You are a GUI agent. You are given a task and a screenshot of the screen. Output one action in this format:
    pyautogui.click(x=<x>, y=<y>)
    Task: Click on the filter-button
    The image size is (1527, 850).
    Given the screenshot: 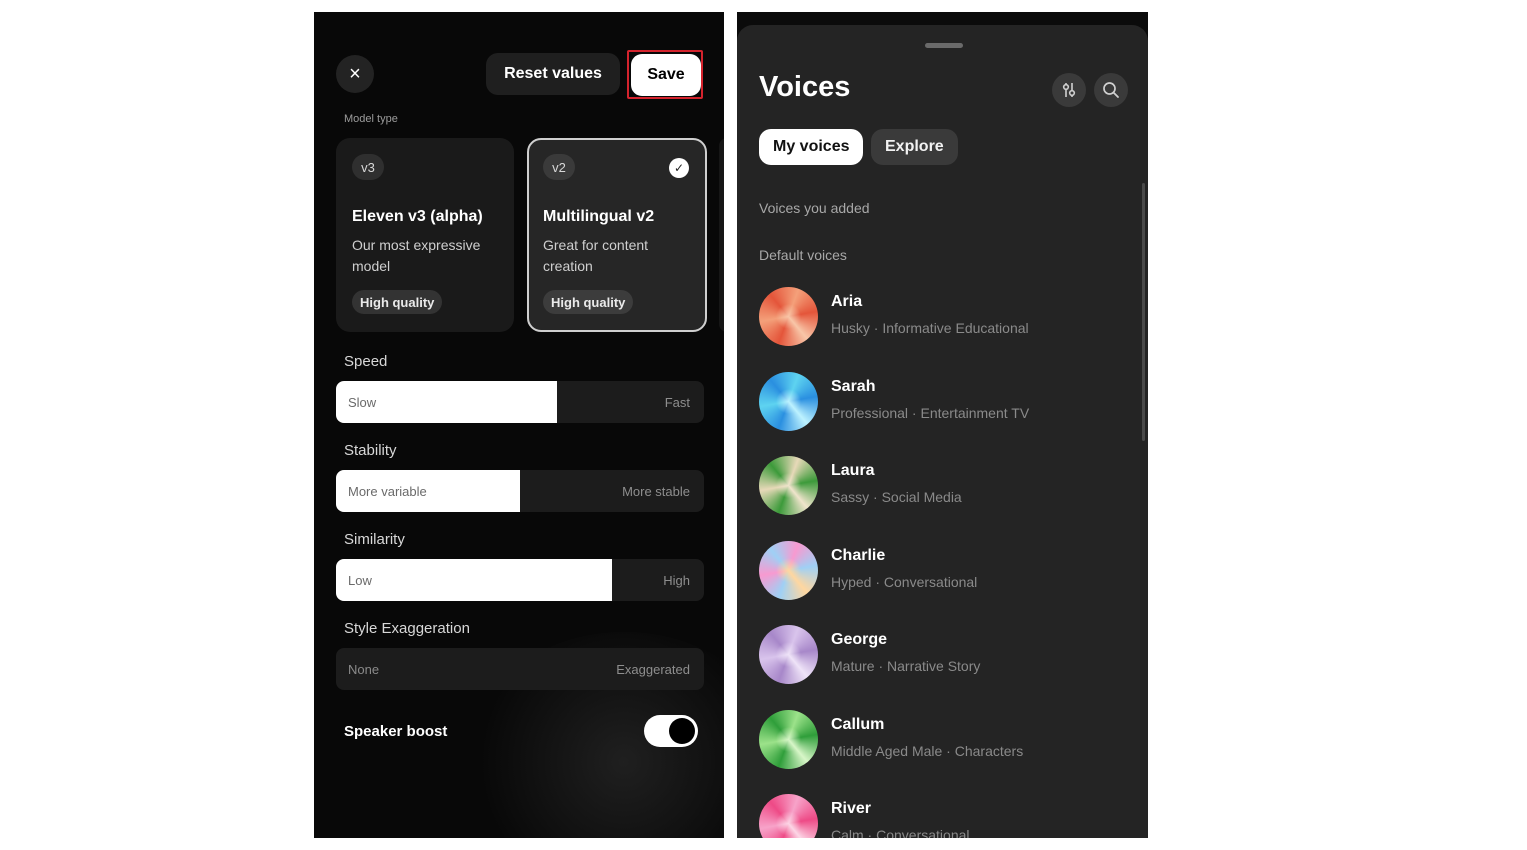 What is the action you would take?
    pyautogui.click(x=1069, y=90)
    